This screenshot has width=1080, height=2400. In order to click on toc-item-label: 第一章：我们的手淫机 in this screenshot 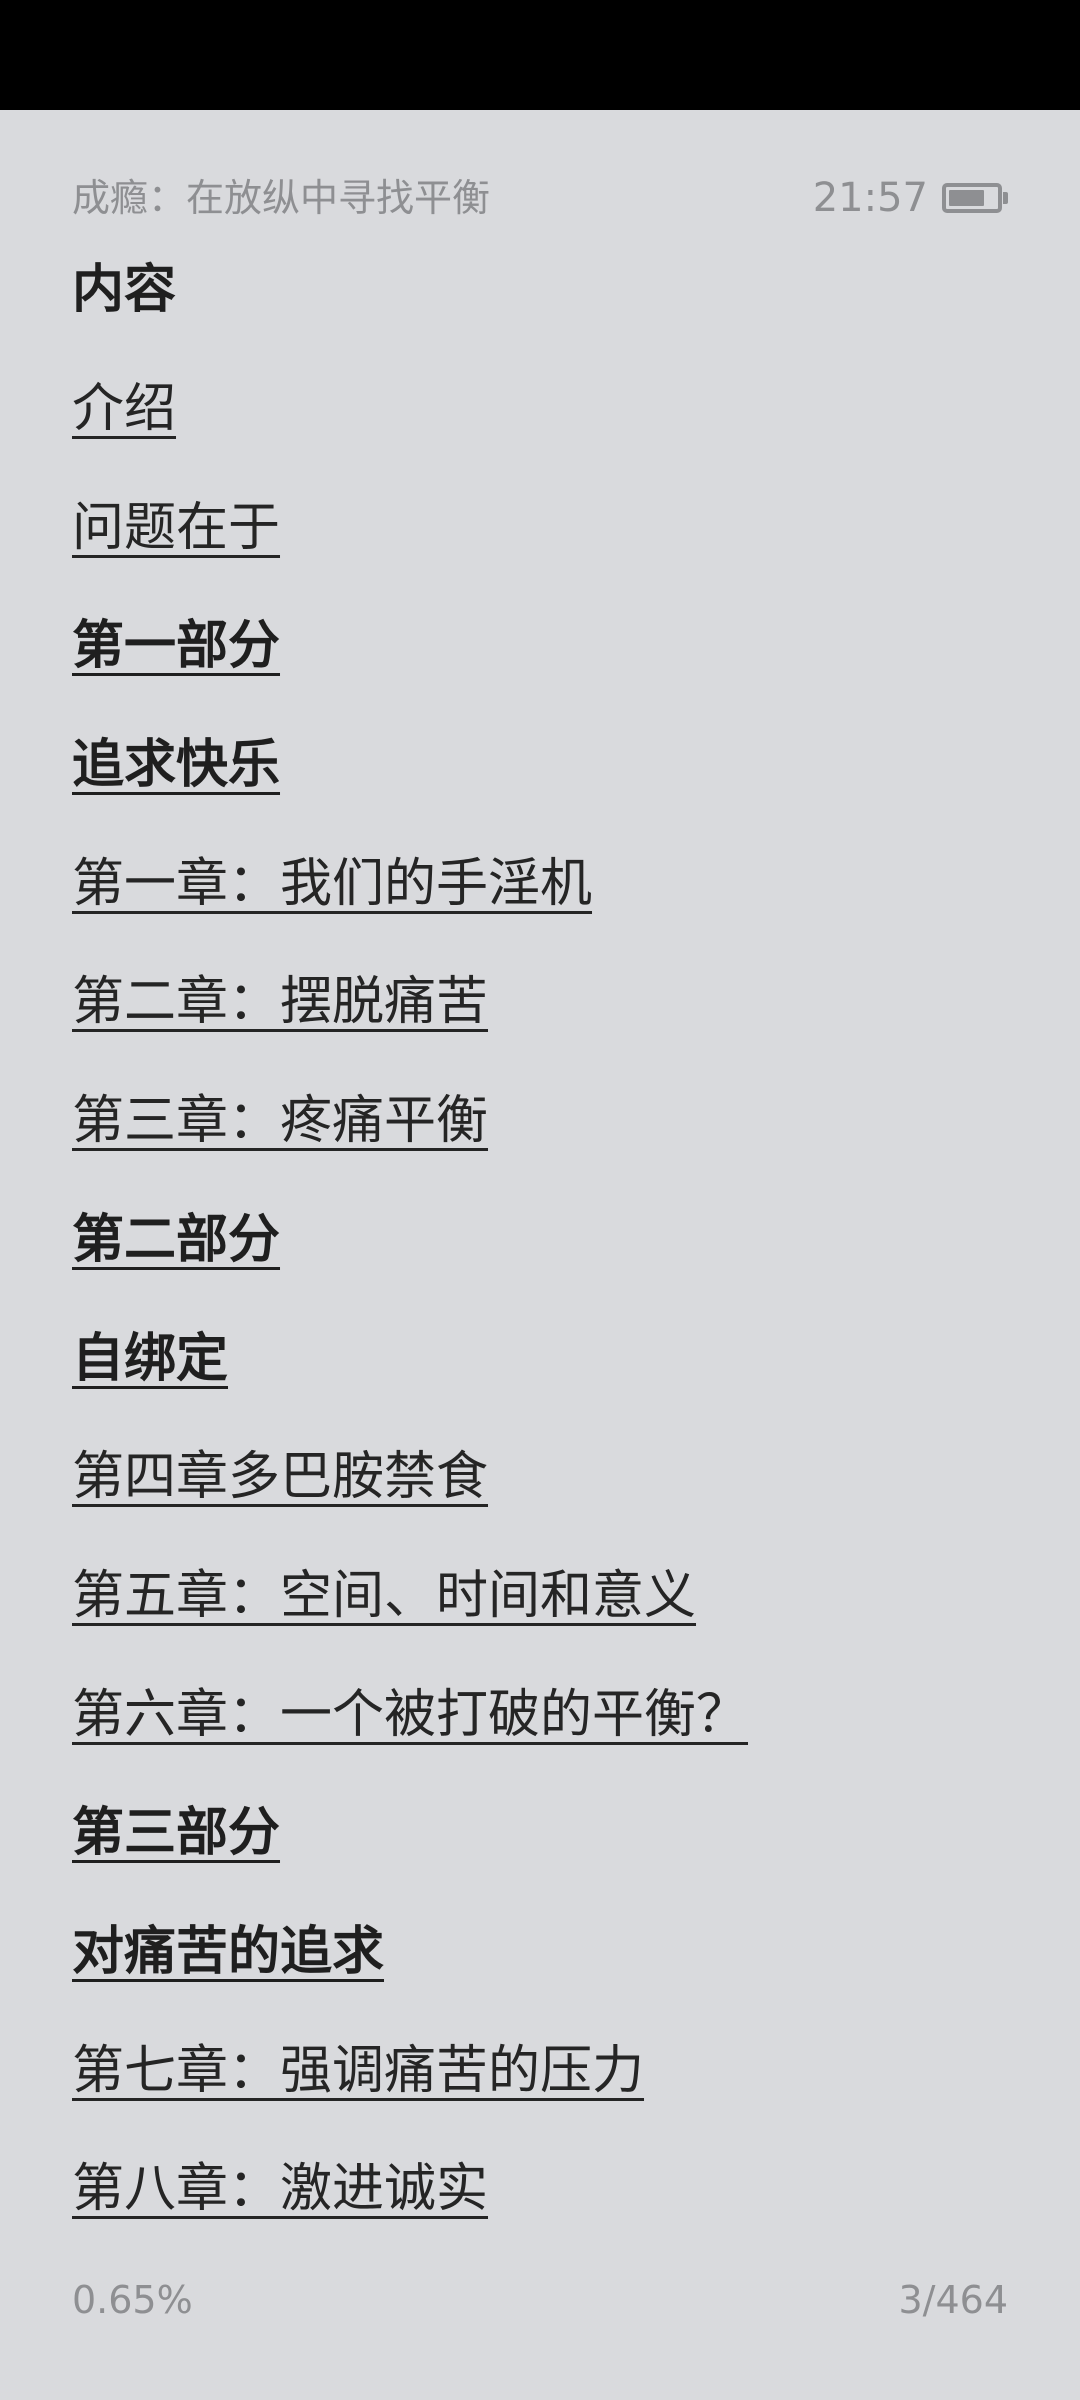, I will do `click(332, 884)`.